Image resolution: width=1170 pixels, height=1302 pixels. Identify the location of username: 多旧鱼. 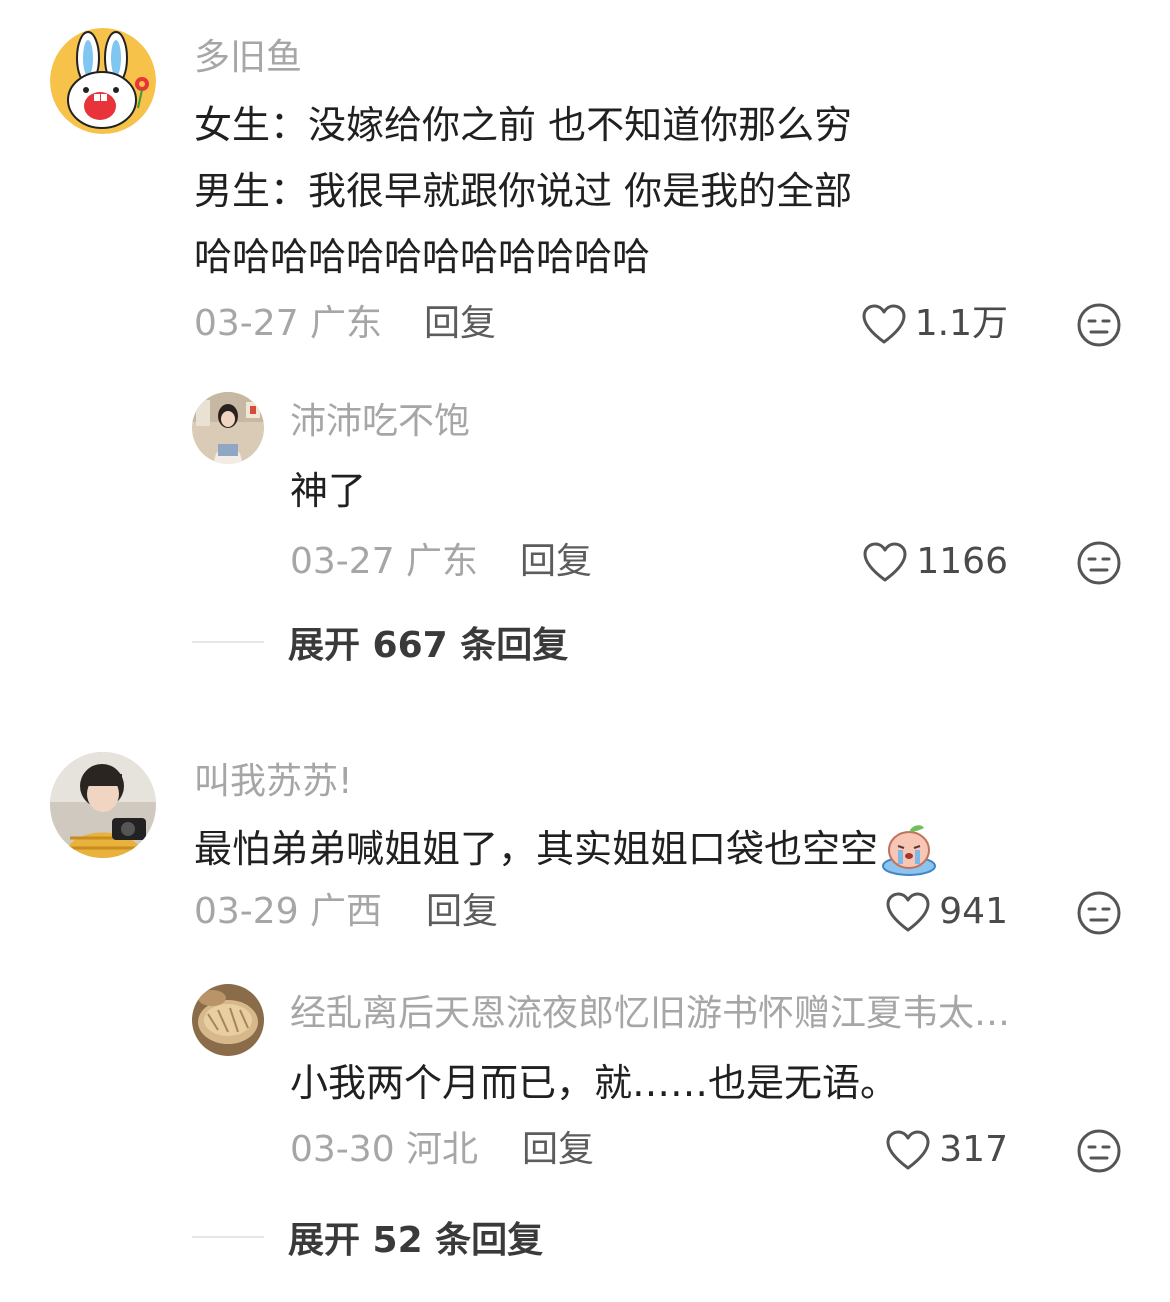
(609, 58).